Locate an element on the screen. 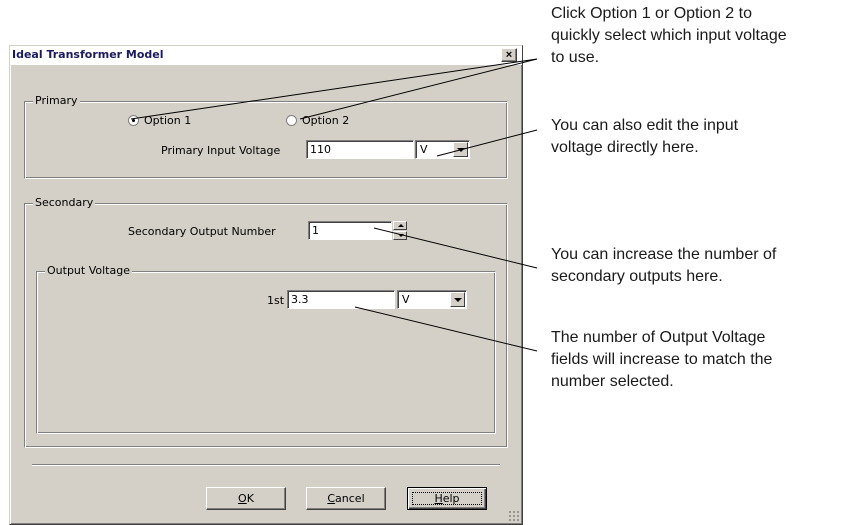 The width and height of the screenshot is (861, 525). leader-edit-voltage is located at coordinates (487, 143).